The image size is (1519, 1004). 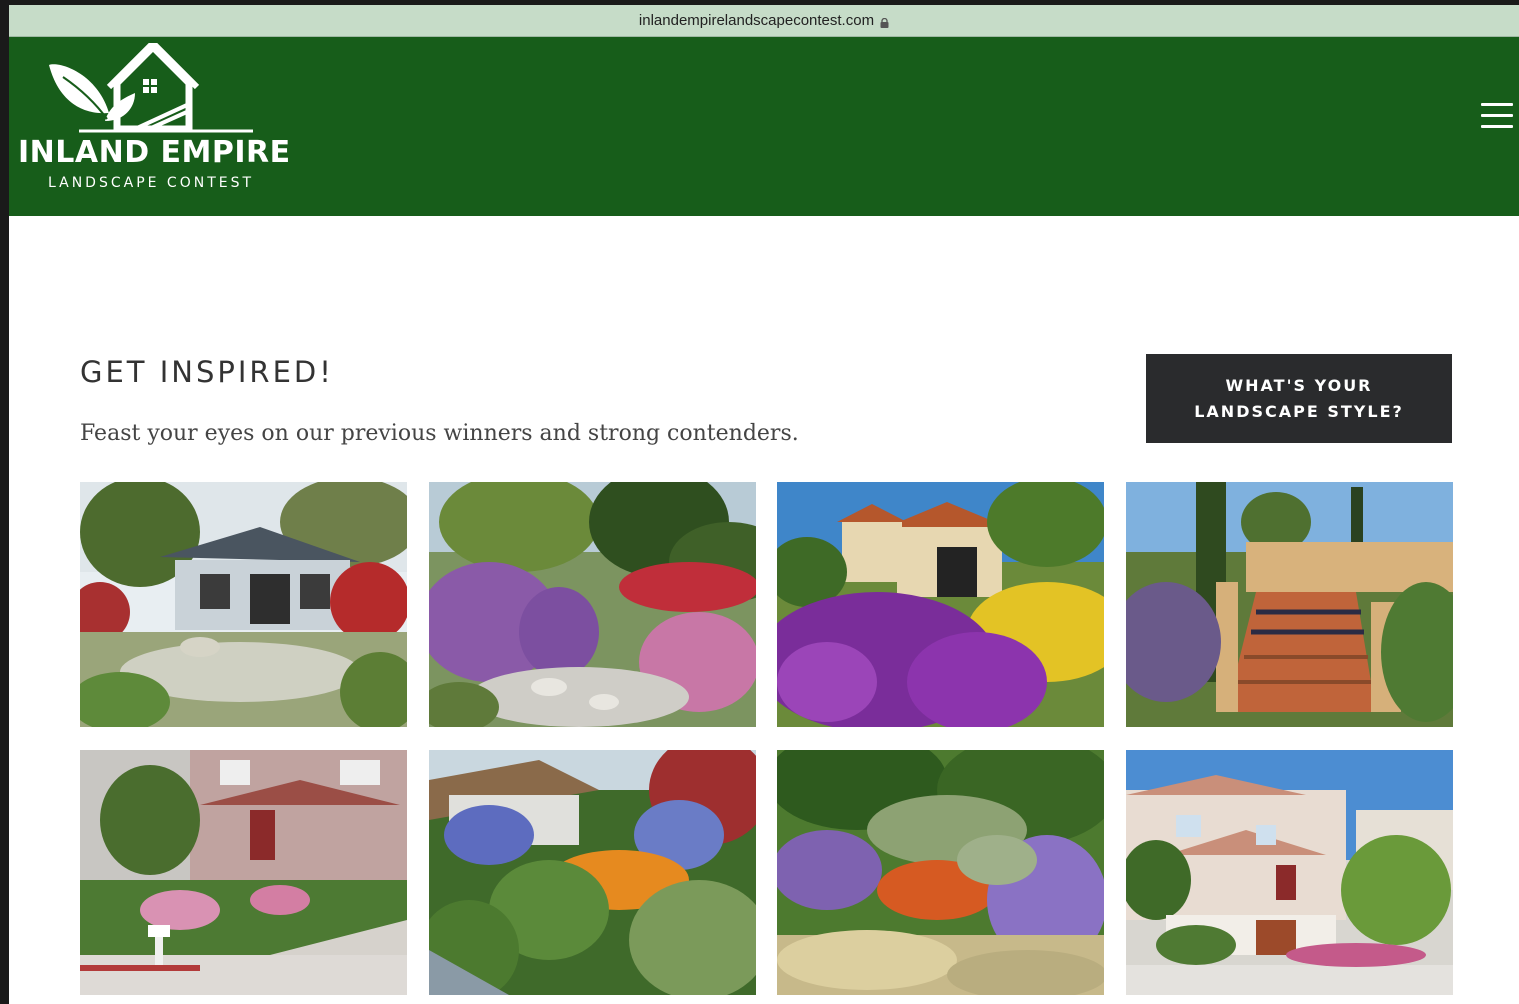 I want to click on logo-title: INLAND EMPIRE, so click(x=154, y=152).